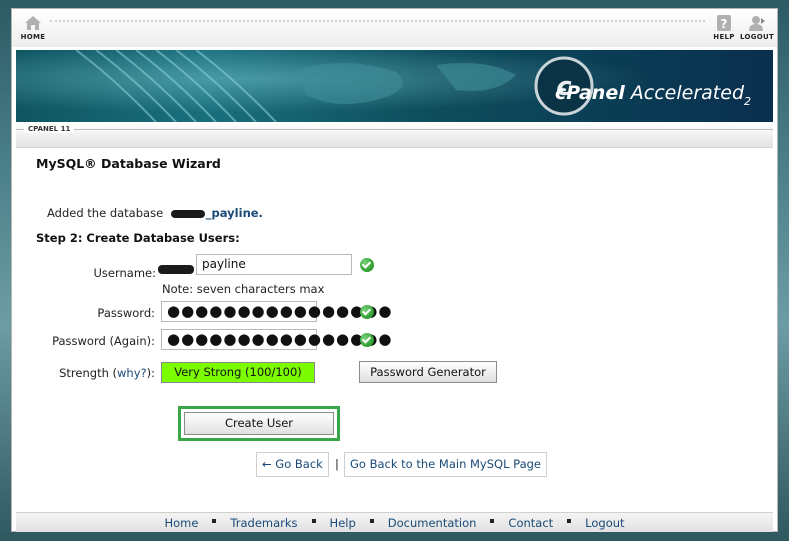 This screenshot has height=541, width=789. I want to click on help-nav-label: HELP, so click(724, 37).